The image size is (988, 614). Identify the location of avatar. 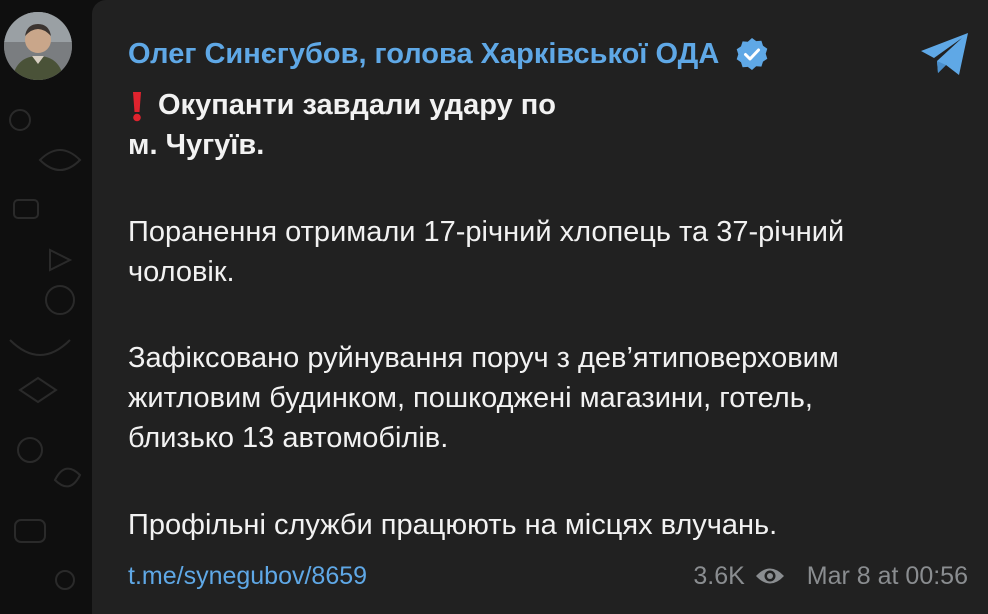
(38, 46).